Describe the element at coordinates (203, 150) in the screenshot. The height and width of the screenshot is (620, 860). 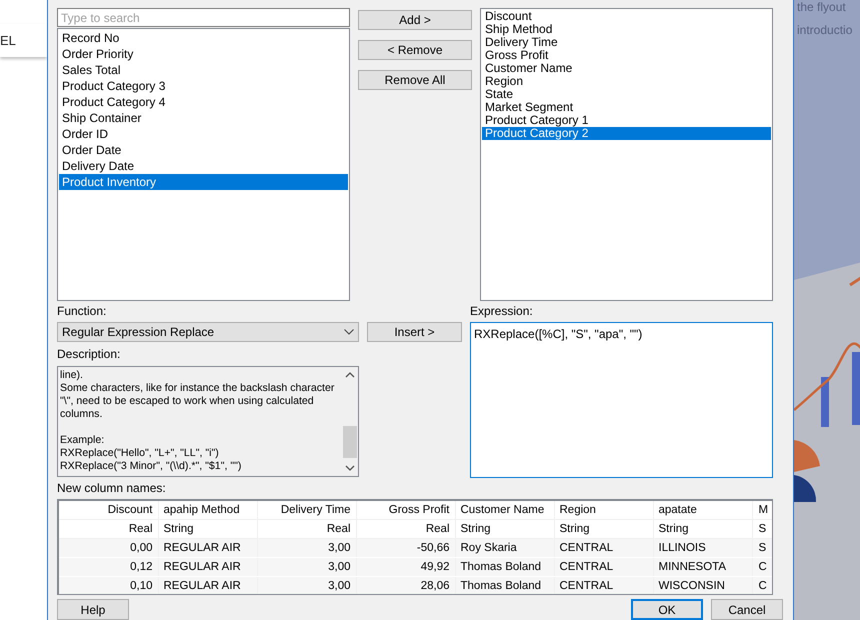
I see `list-item: Order Date` at that location.